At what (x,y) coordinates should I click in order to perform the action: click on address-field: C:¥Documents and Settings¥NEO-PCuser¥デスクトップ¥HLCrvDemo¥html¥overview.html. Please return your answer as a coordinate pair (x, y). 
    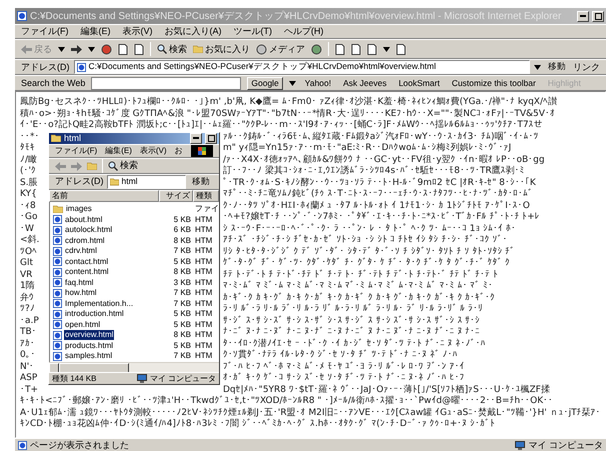
    Looking at the image, I should click on (302, 67).